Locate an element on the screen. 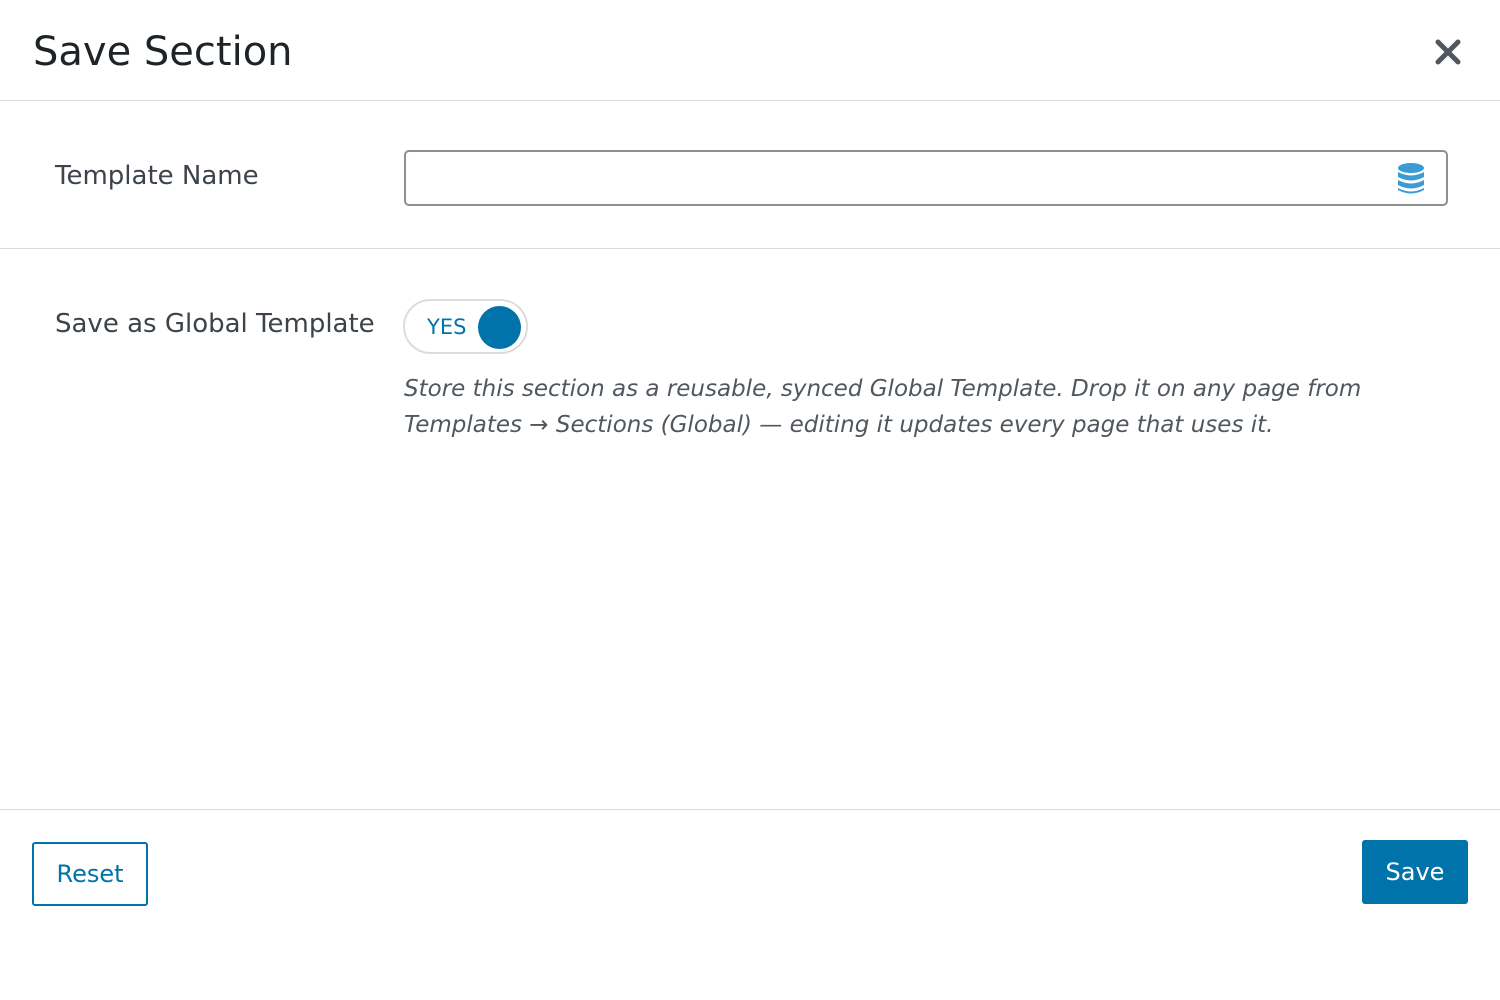 The width and height of the screenshot is (1500, 1000). save-button: Save is located at coordinates (1415, 872).